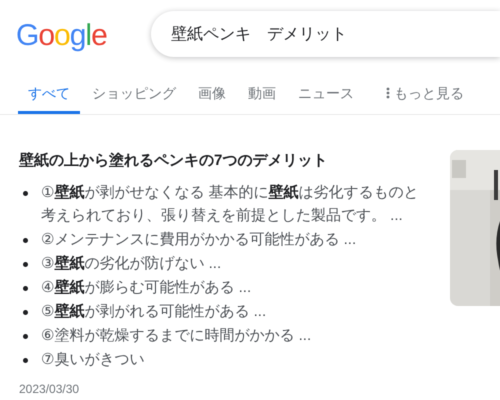 The height and width of the screenshot is (400, 500). I want to click on result-title: 壁紙の上から塗れるペンキの7つのデメリット, so click(173, 161).